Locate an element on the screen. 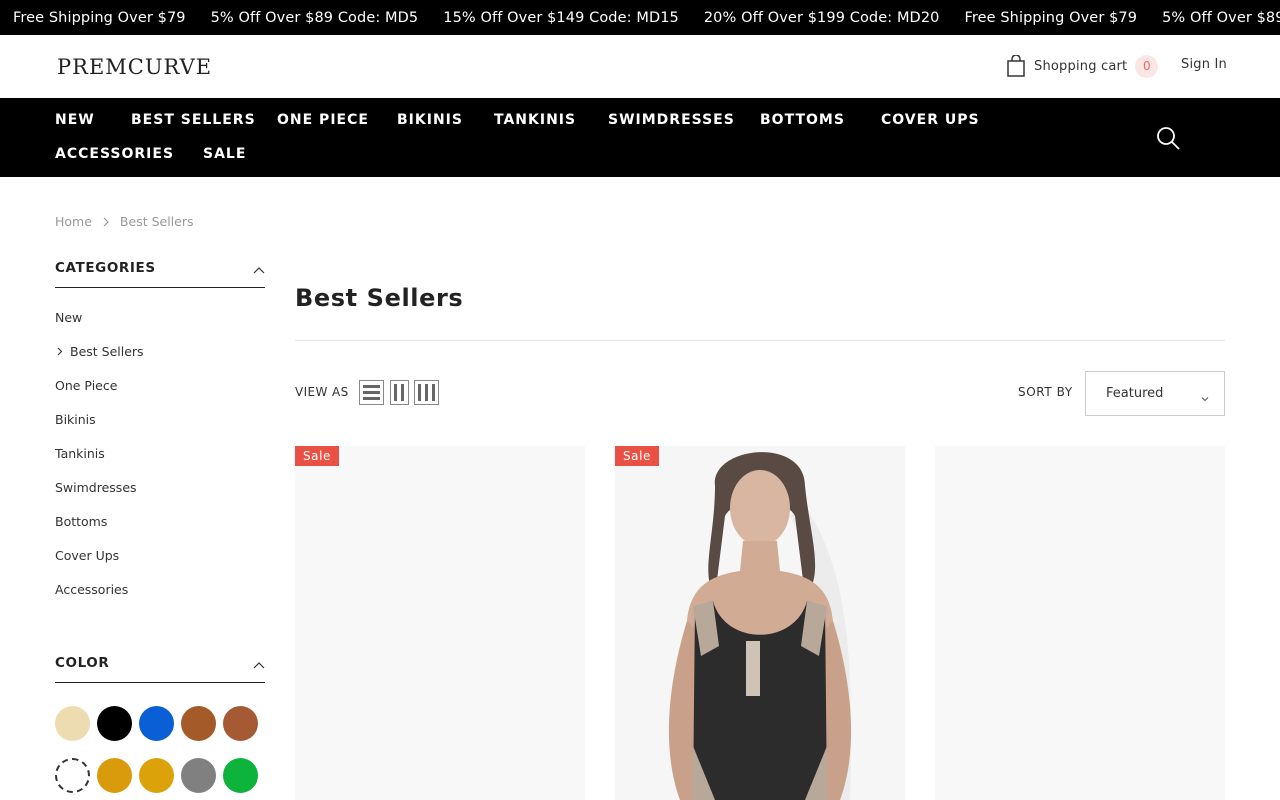 The height and width of the screenshot is (800, 1280). category-item-active: Best Sellers is located at coordinates (99, 351).